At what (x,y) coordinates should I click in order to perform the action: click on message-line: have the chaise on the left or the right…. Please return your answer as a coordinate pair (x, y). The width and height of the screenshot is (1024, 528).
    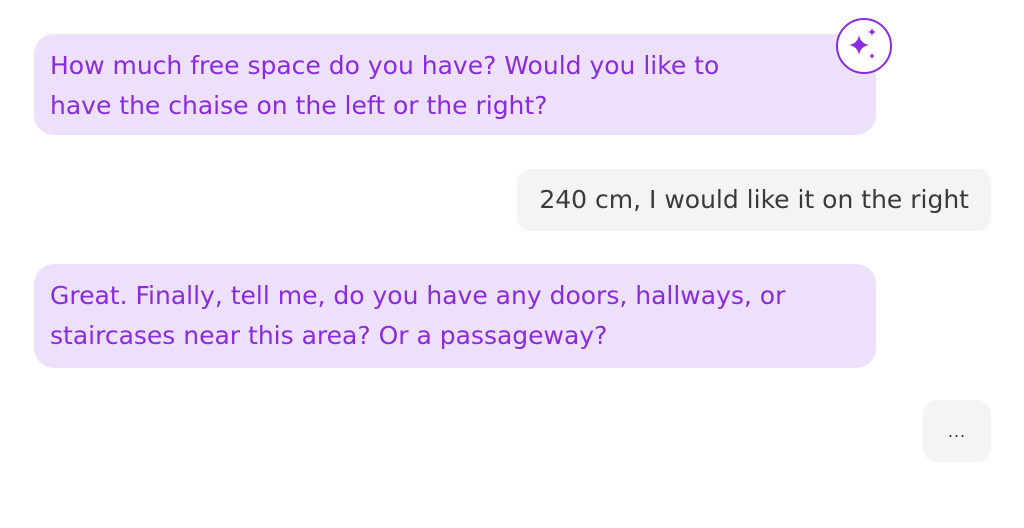
    Looking at the image, I should click on (299, 105).